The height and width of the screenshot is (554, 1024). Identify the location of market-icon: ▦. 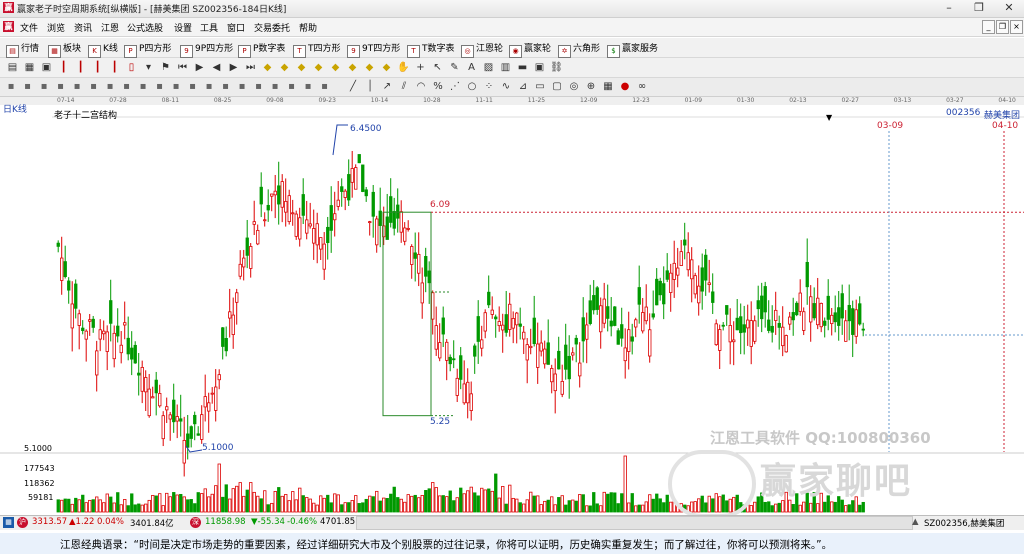
(8, 522).